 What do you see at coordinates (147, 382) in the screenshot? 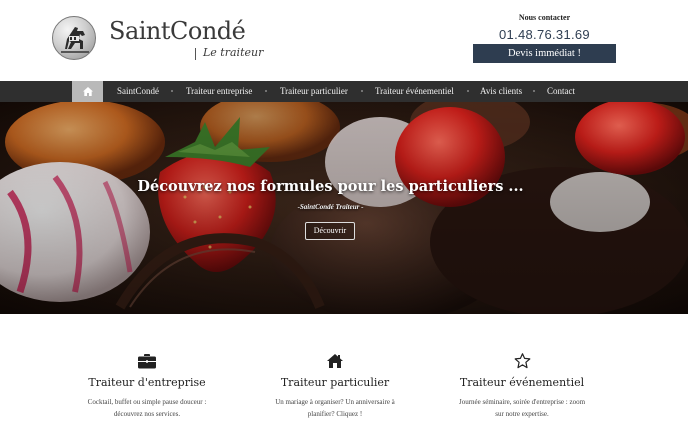
I see `service-title: Traiteur d'entreprise` at bounding box center [147, 382].